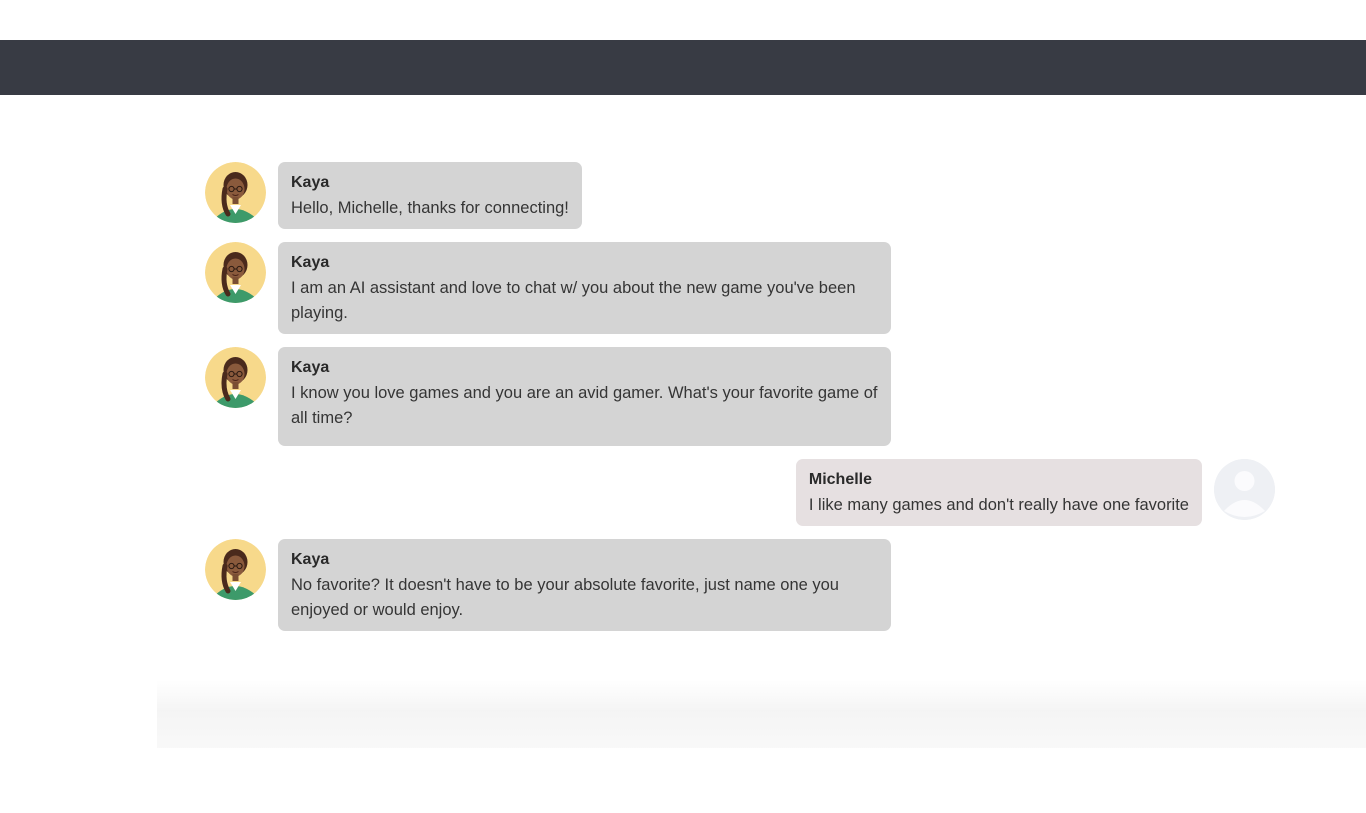 The width and height of the screenshot is (1366, 813). Describe the element at coordinates (683, 67) in the screenshot. I see `header-bar` at that location.